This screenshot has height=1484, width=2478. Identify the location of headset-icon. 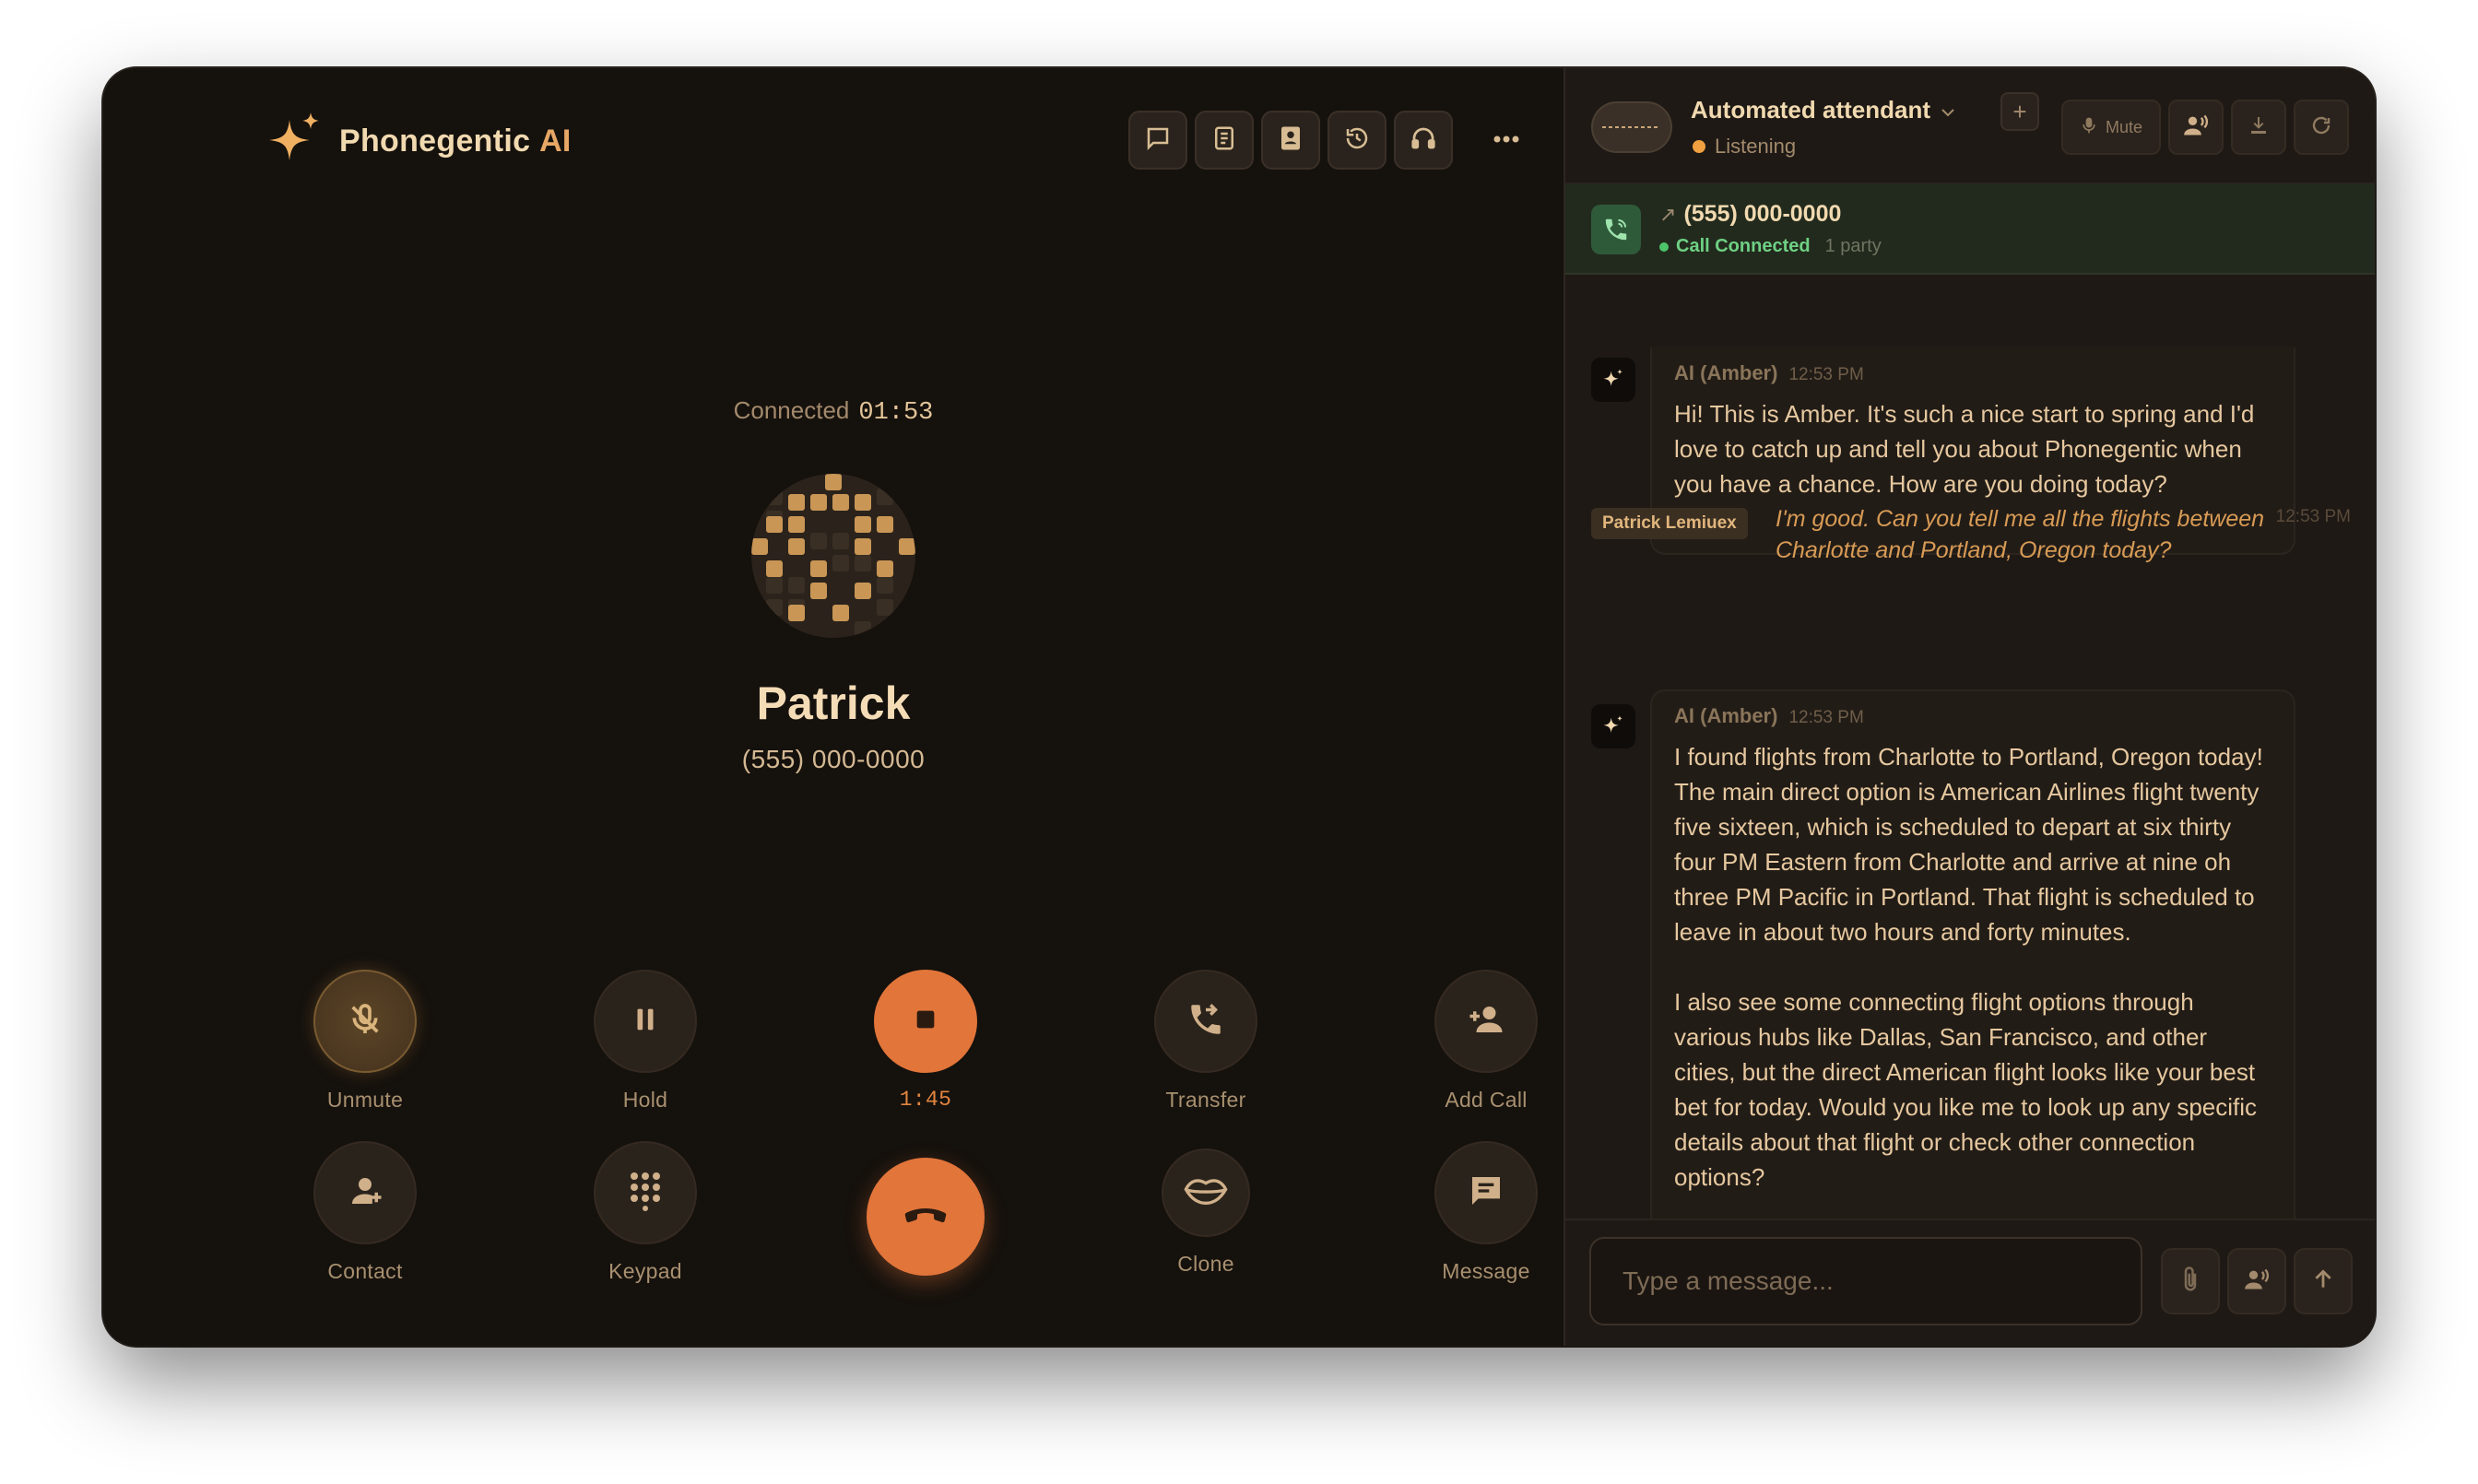
(1423, 140).